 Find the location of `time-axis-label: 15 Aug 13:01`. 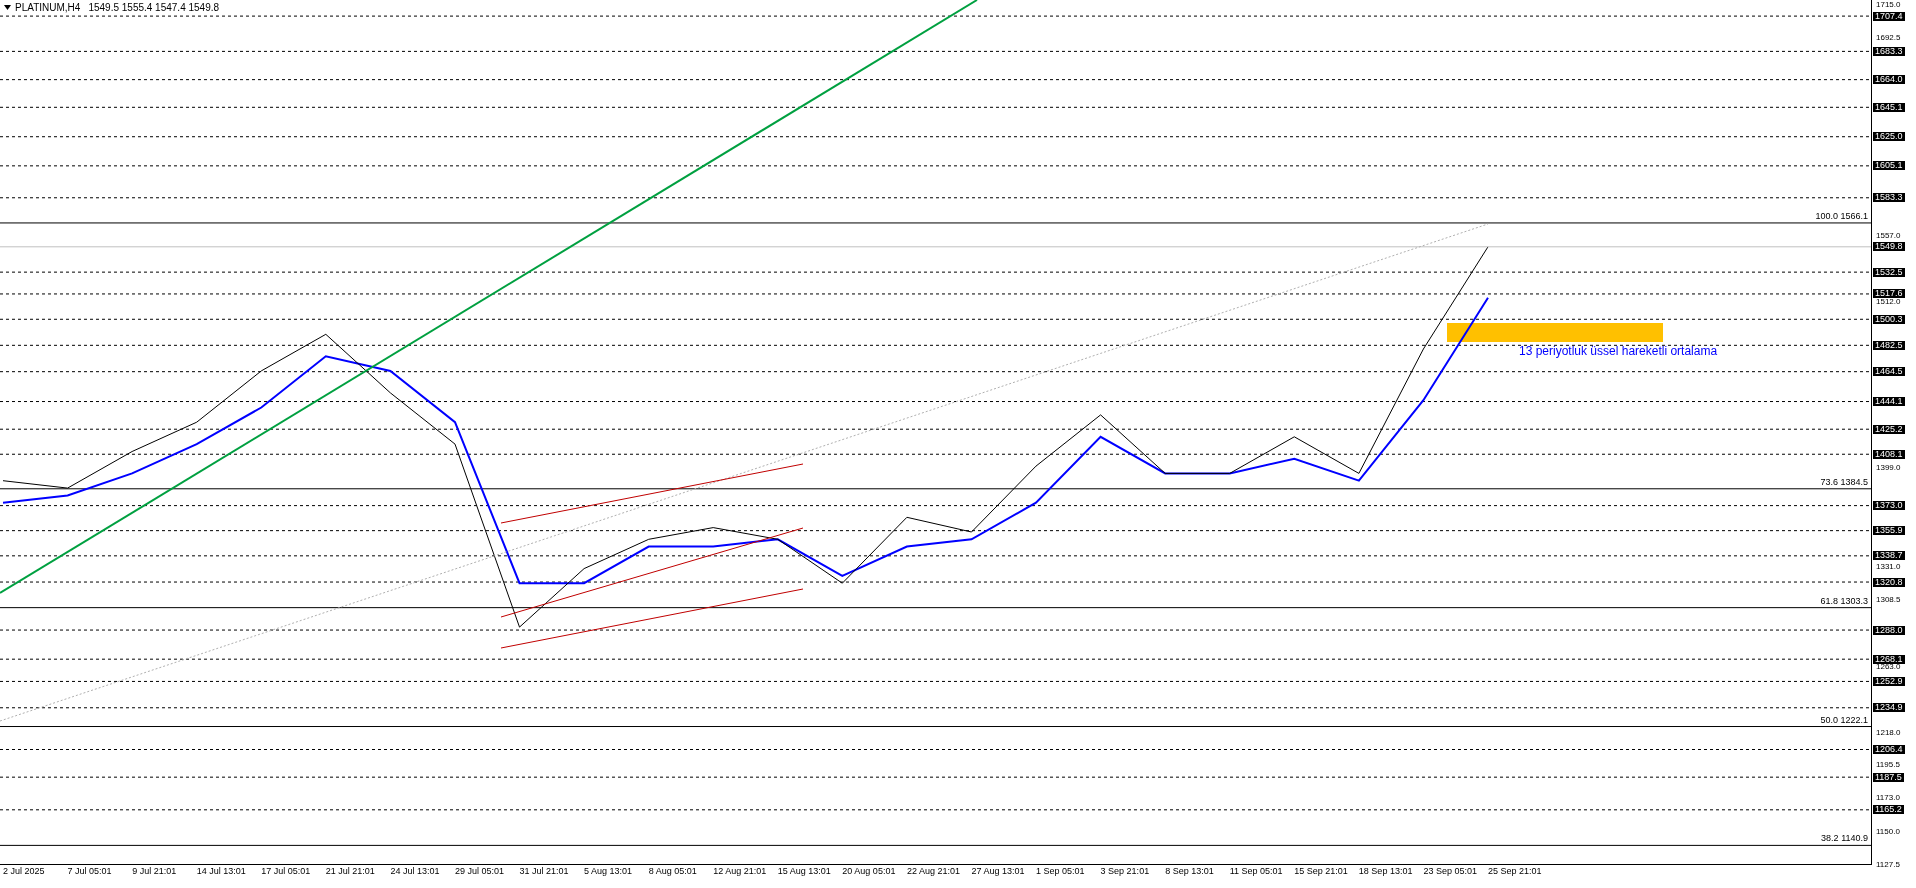

time-axis-label: 15 Aug 13:01 is located at coordinates (804, 871).